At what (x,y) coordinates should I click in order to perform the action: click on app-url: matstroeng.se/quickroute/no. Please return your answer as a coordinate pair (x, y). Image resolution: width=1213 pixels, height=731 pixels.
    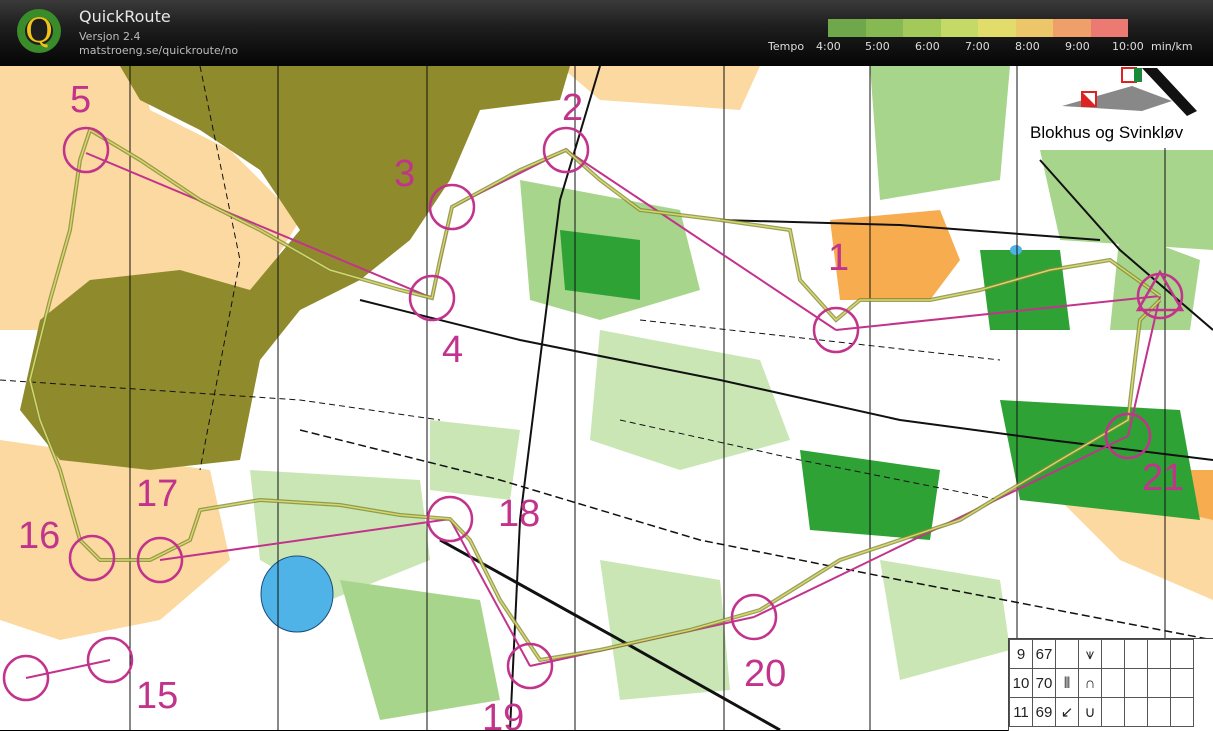
    Looking at the image, I should click on (158, 50).